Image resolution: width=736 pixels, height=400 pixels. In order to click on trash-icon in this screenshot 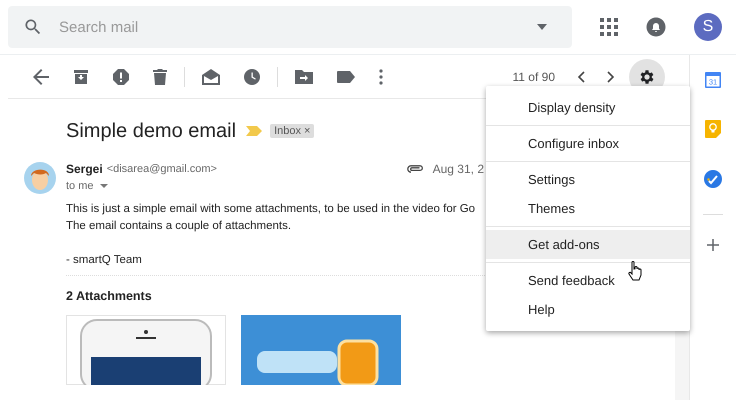, I will do `click(160, 76)`.